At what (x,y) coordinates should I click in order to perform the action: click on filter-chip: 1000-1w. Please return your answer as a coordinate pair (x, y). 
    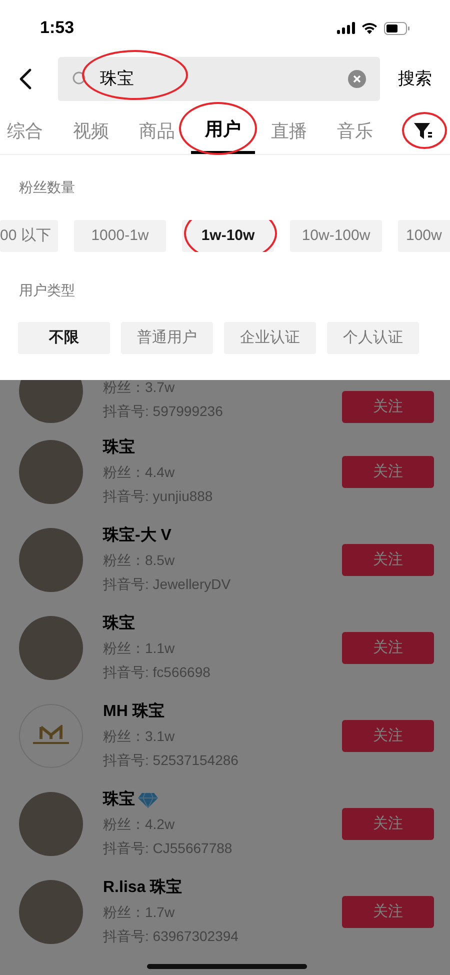
    Looking at the image, I should click on (120, 236).